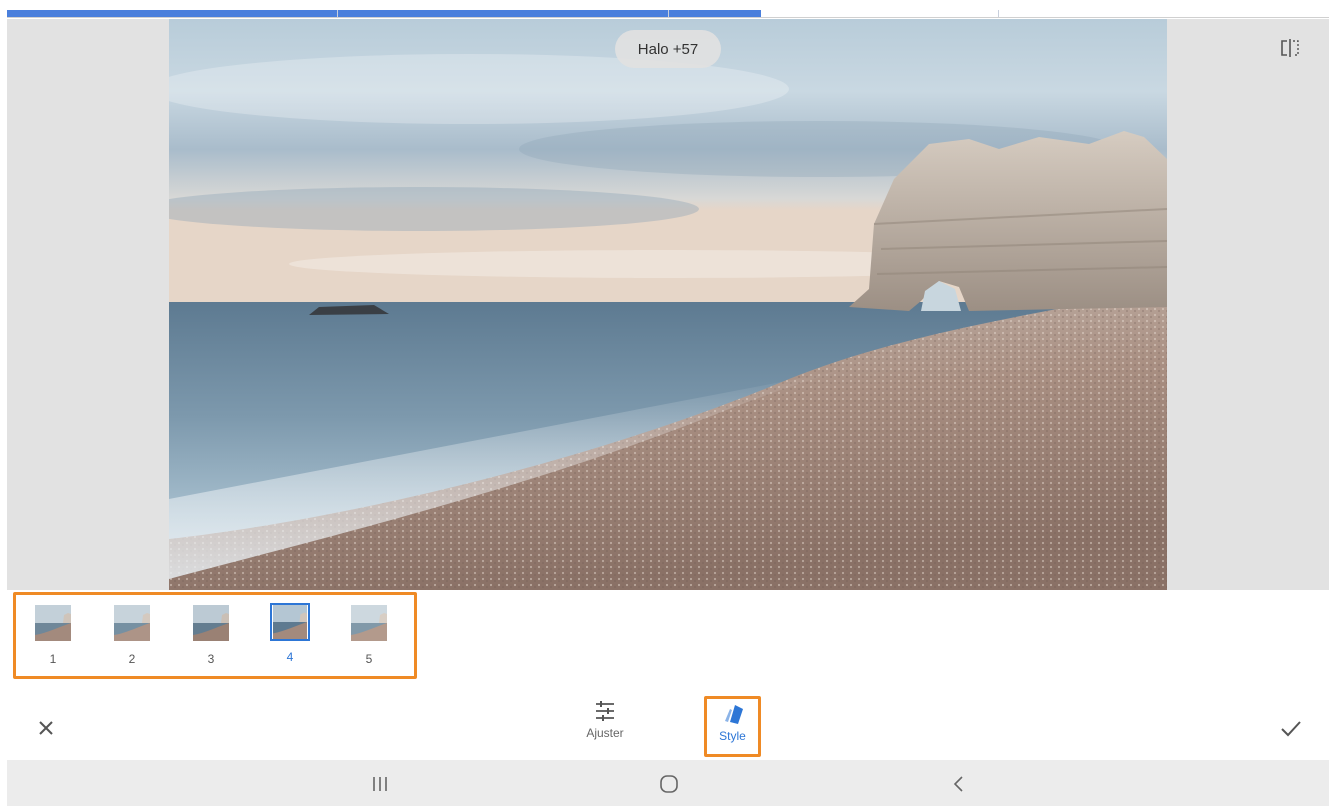  I want to click on preset-label: 2, so click(132, 659).